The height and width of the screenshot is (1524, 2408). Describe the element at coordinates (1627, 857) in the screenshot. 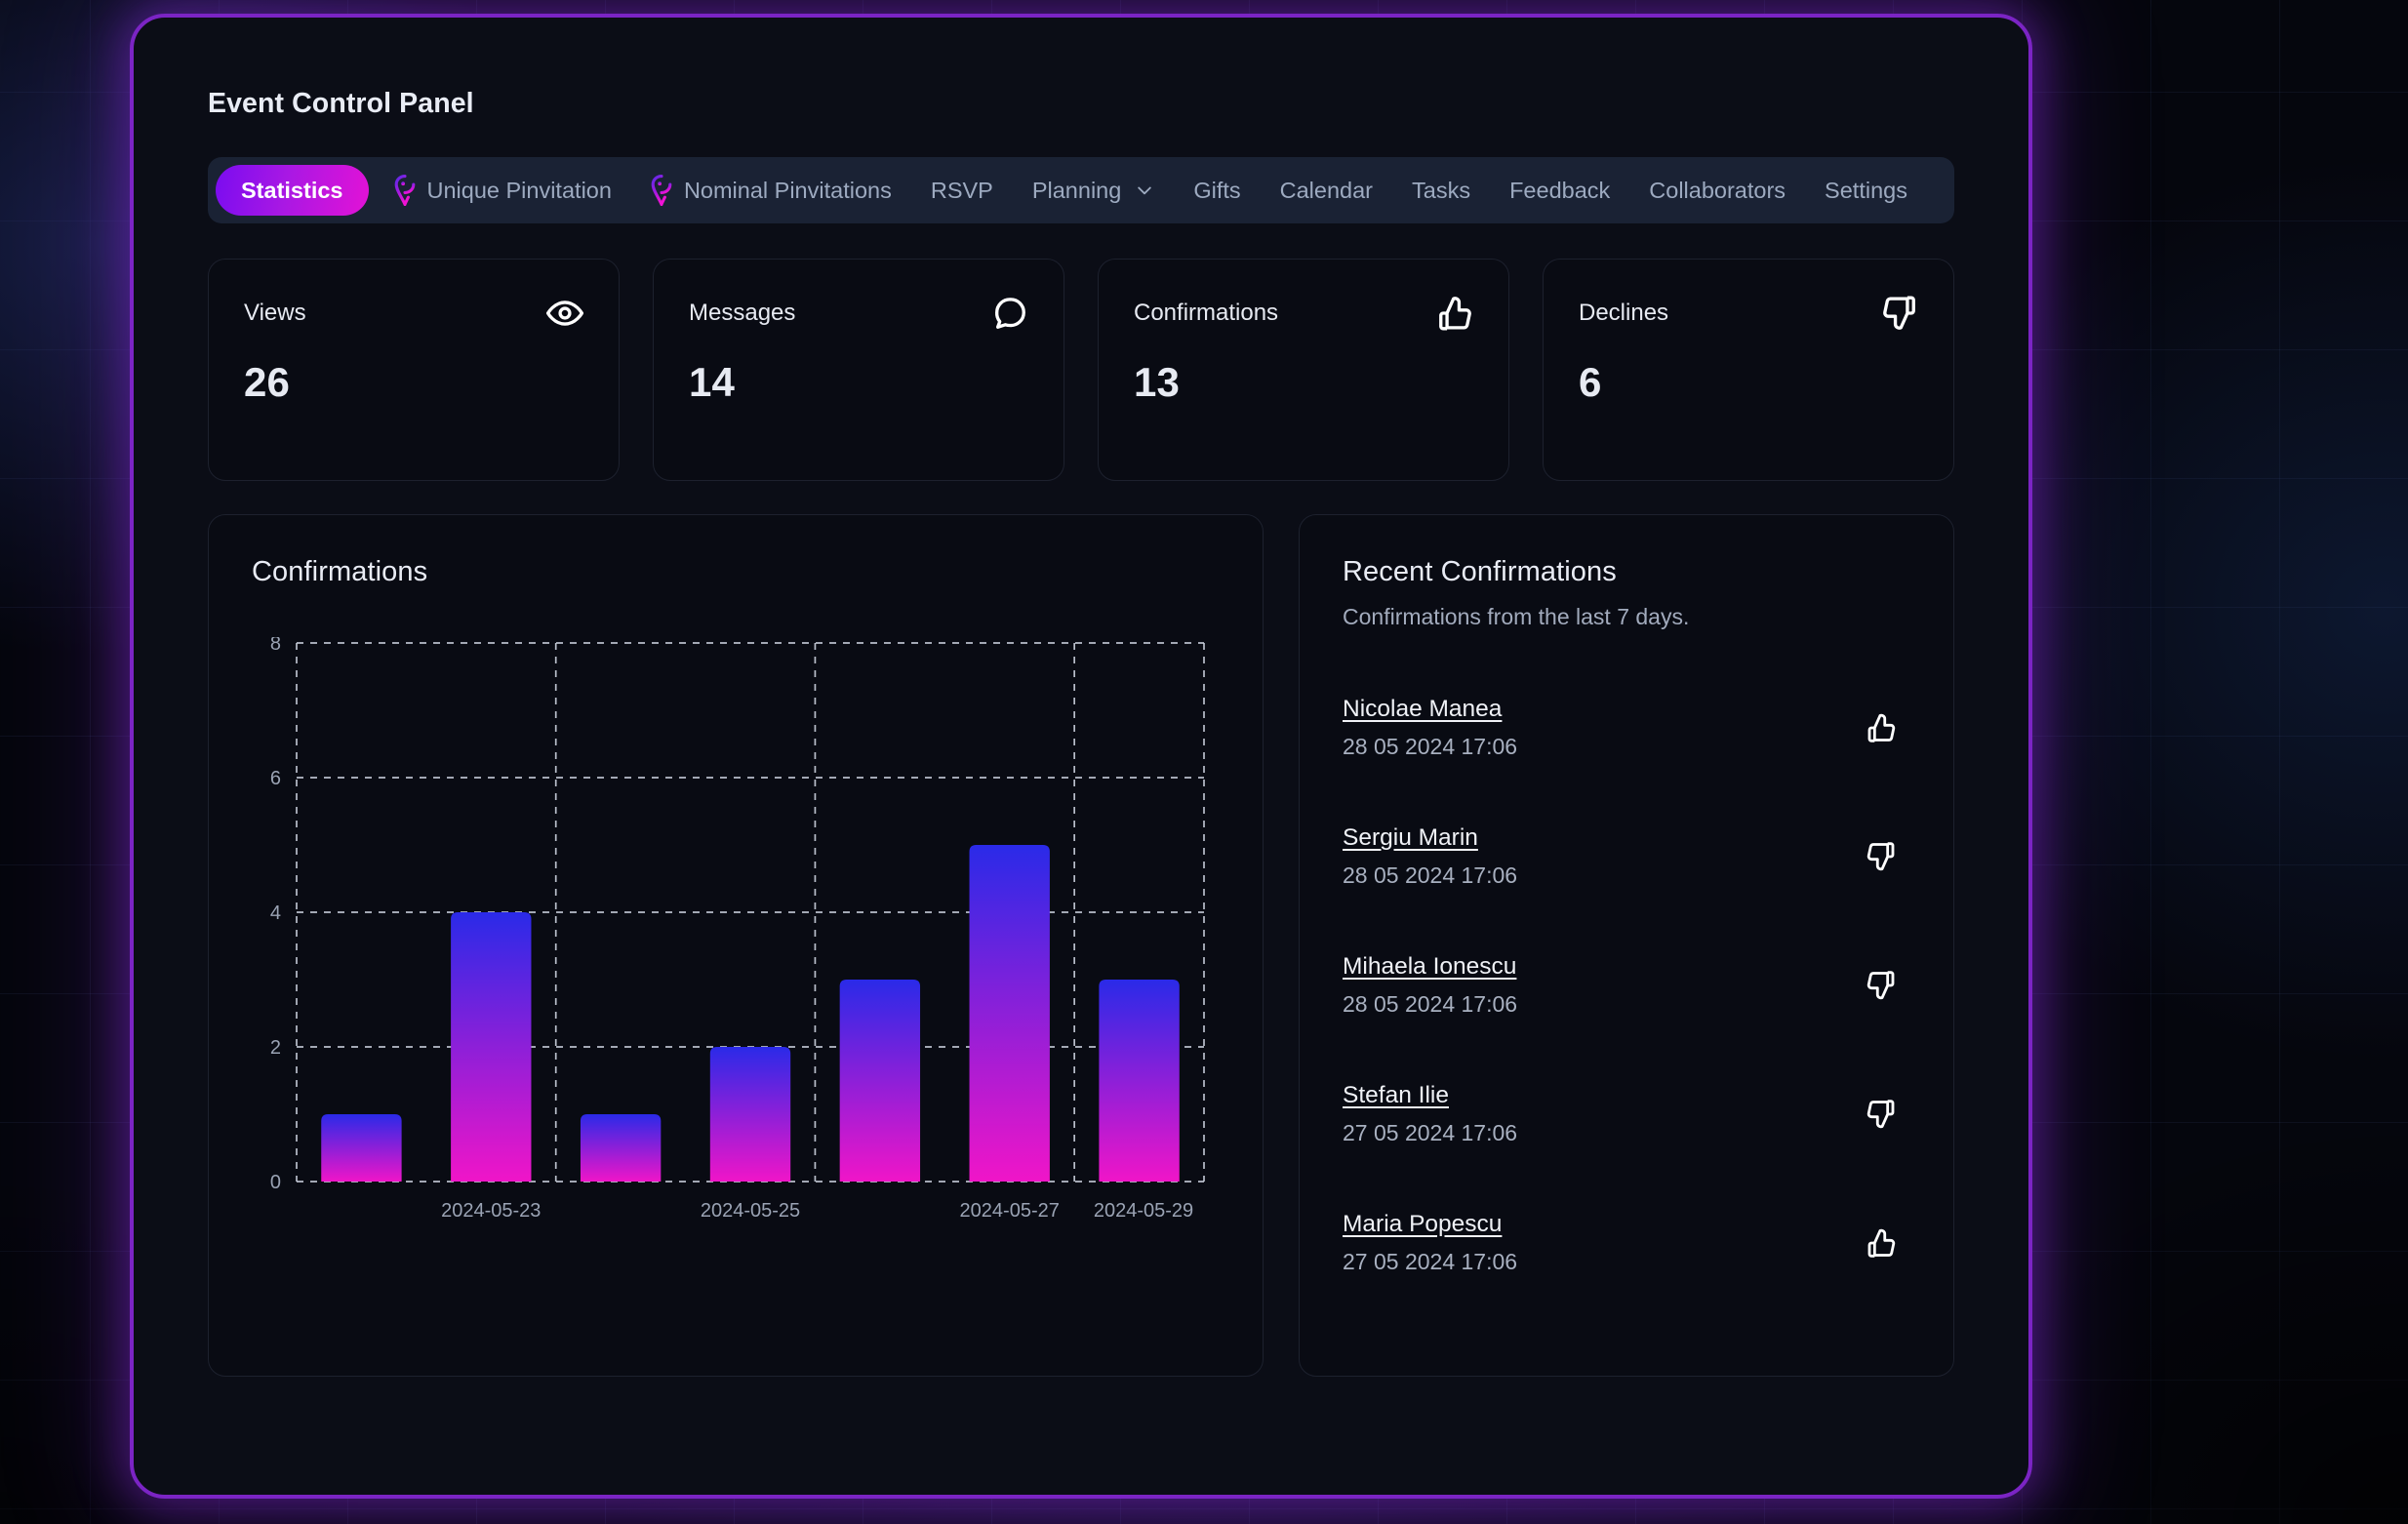

I see `list-item: Sergiu Marin 28 05 2024 17:06` at that location.